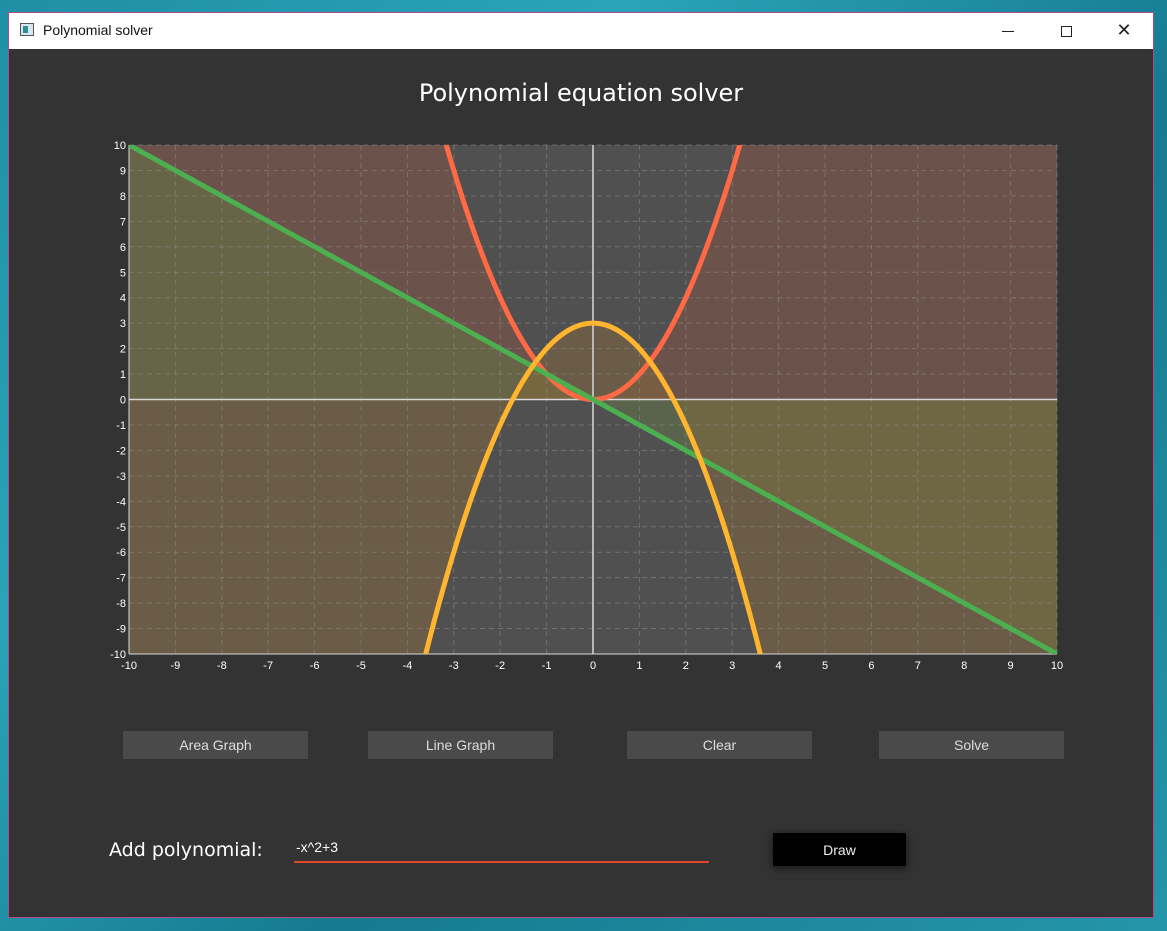  Describe the element at coordinates (121, 451) in the screenshot. I see `y-tick-label: -2` at that location.